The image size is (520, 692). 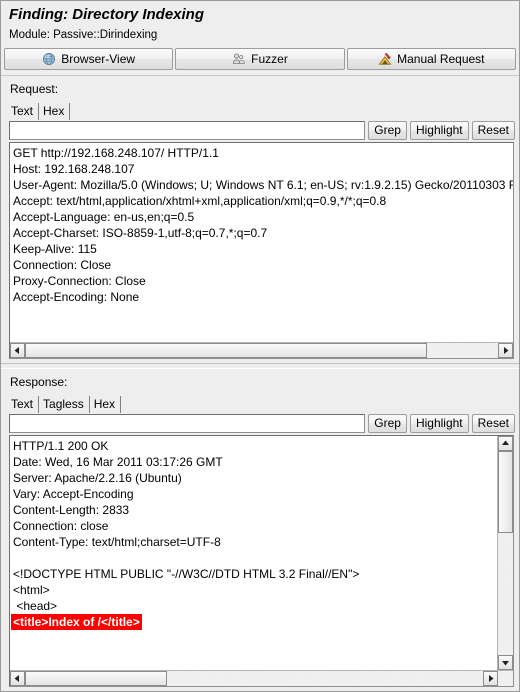 I want to click on request-text-line: Host: 192.168.248.107, so click(x=74, y=169).